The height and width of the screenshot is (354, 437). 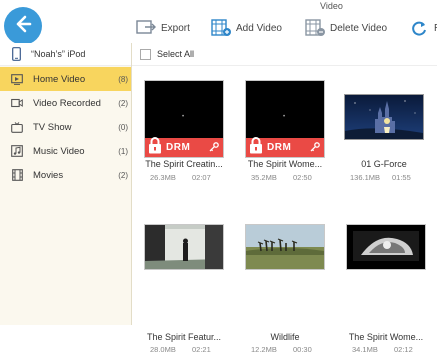 I want to click on video-card: 01 G-Force 136.1MB 01:55, so click(x=384, y=142).